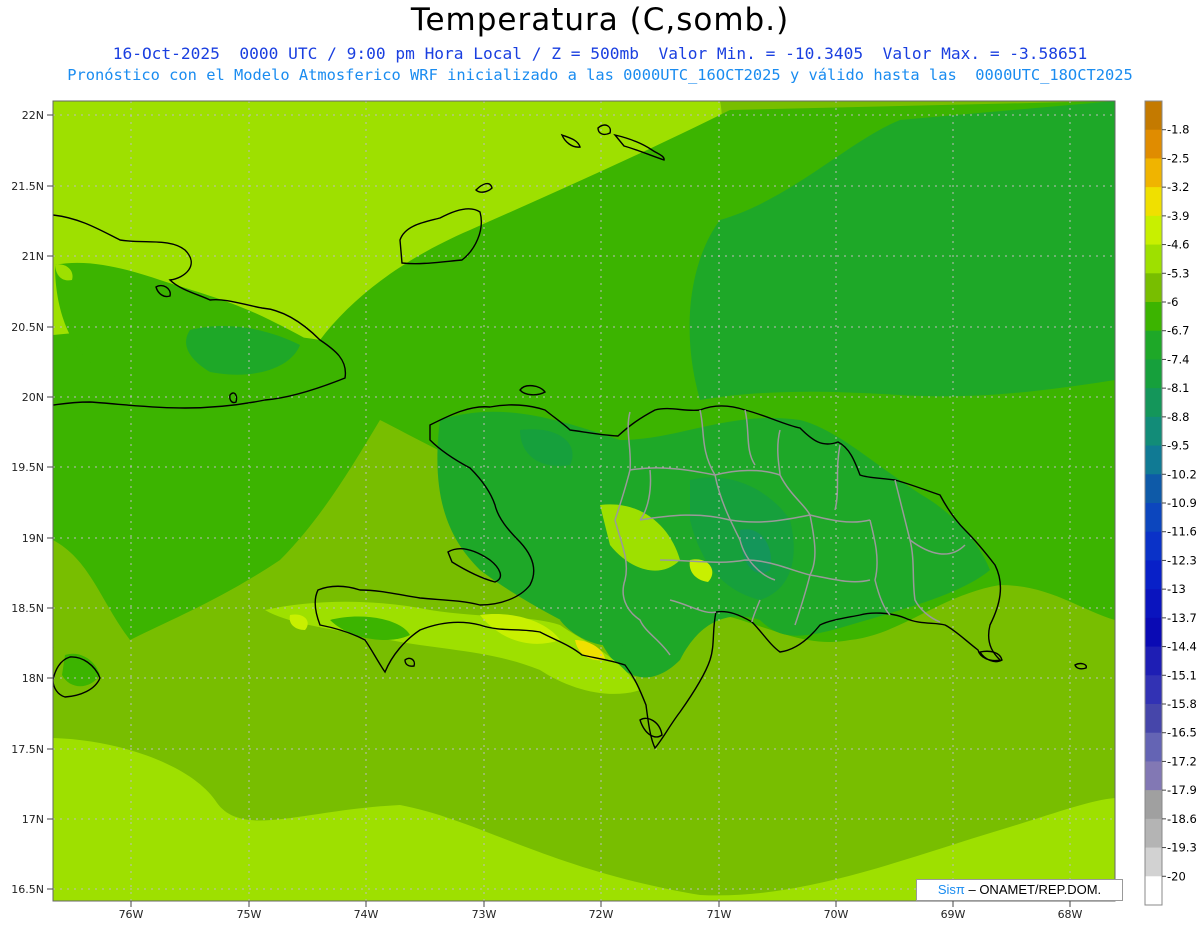 This screenshot has height=927, width=1200. Describe the element at coordinates (33, 397) in the screenshot. I see `lat-label-20n: 20N` at that location.